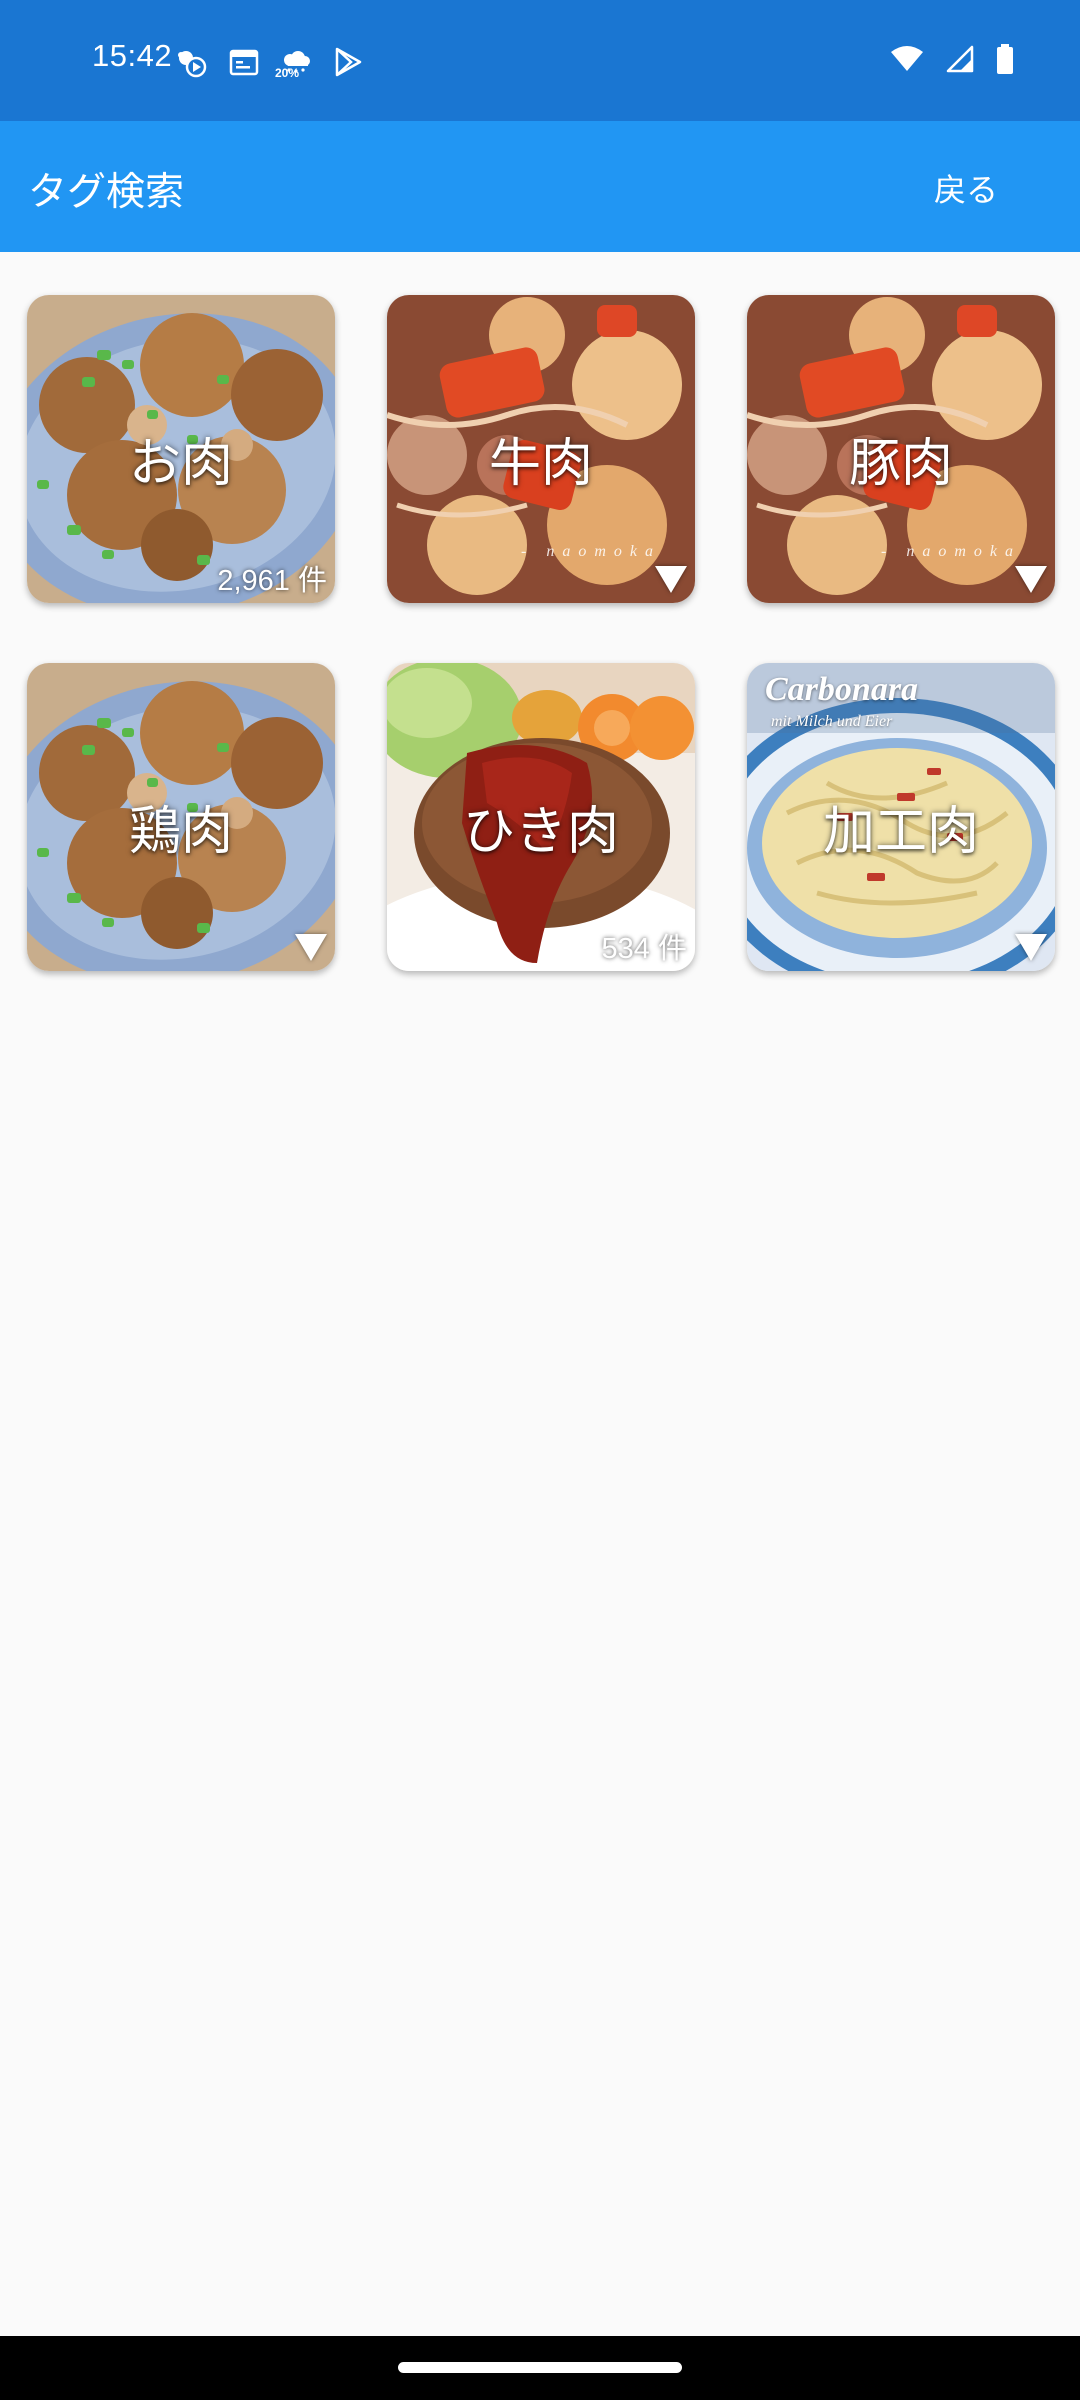 The height and width of the screenshot is (2400, 1080). I want to click on tag-card-processed-meat: Carbonara mit Milch und Eier 加工肉, so click(901, 817).